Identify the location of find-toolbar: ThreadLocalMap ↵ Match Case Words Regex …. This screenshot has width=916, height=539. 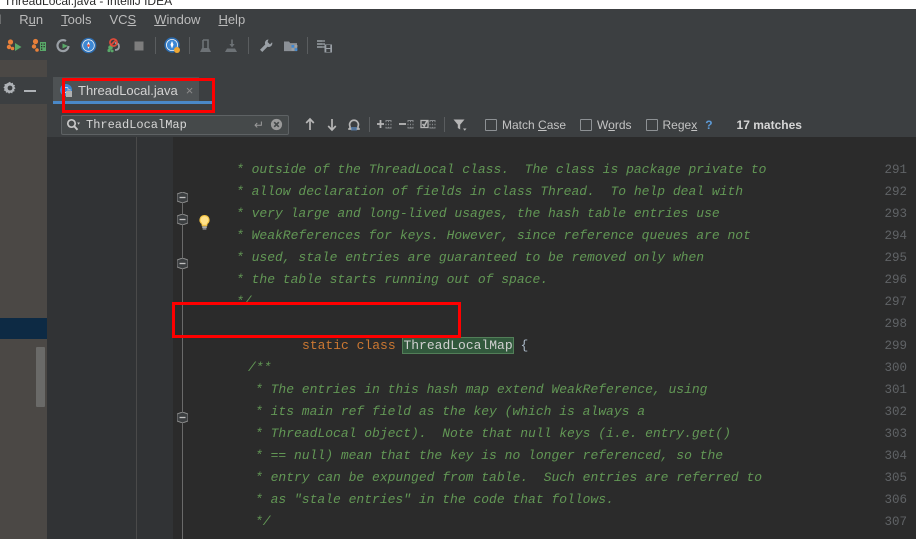
(481, 124).